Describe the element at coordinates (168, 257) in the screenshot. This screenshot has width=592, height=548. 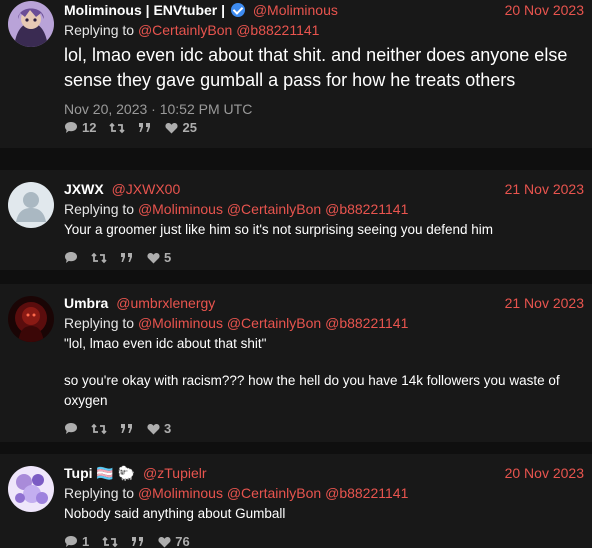
I see `like-count: 5` at that location.